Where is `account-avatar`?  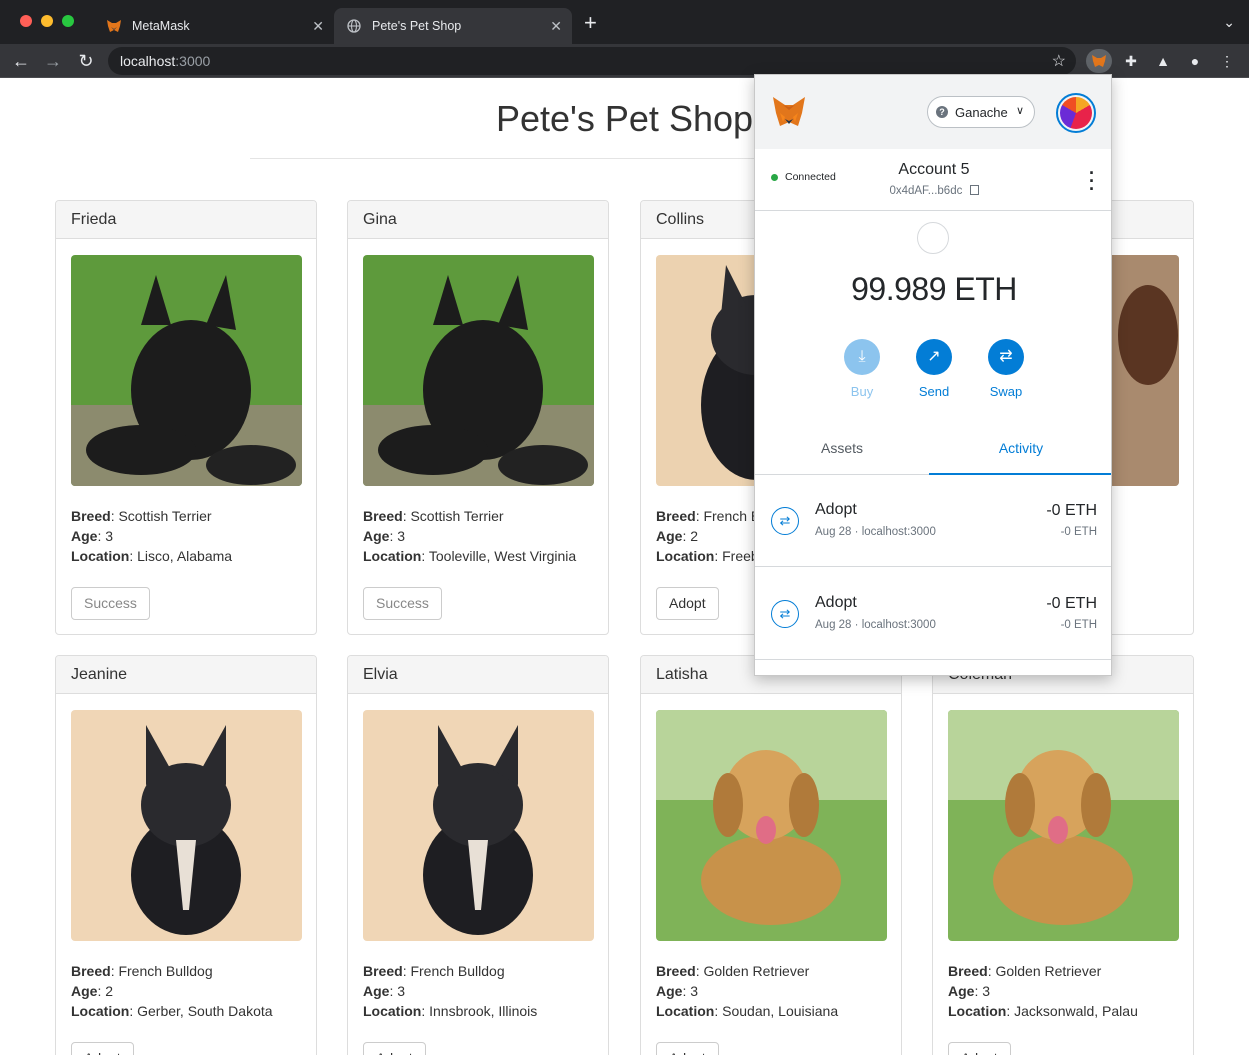
account-avatar is located at coordinates (1076, 113).